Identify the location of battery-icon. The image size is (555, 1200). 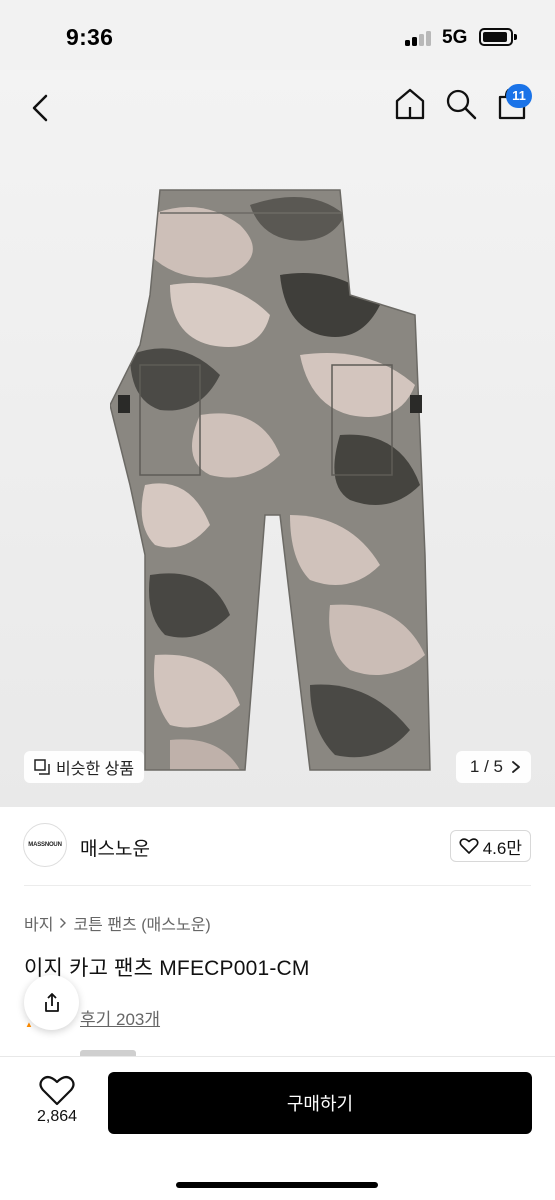
(496, 37).